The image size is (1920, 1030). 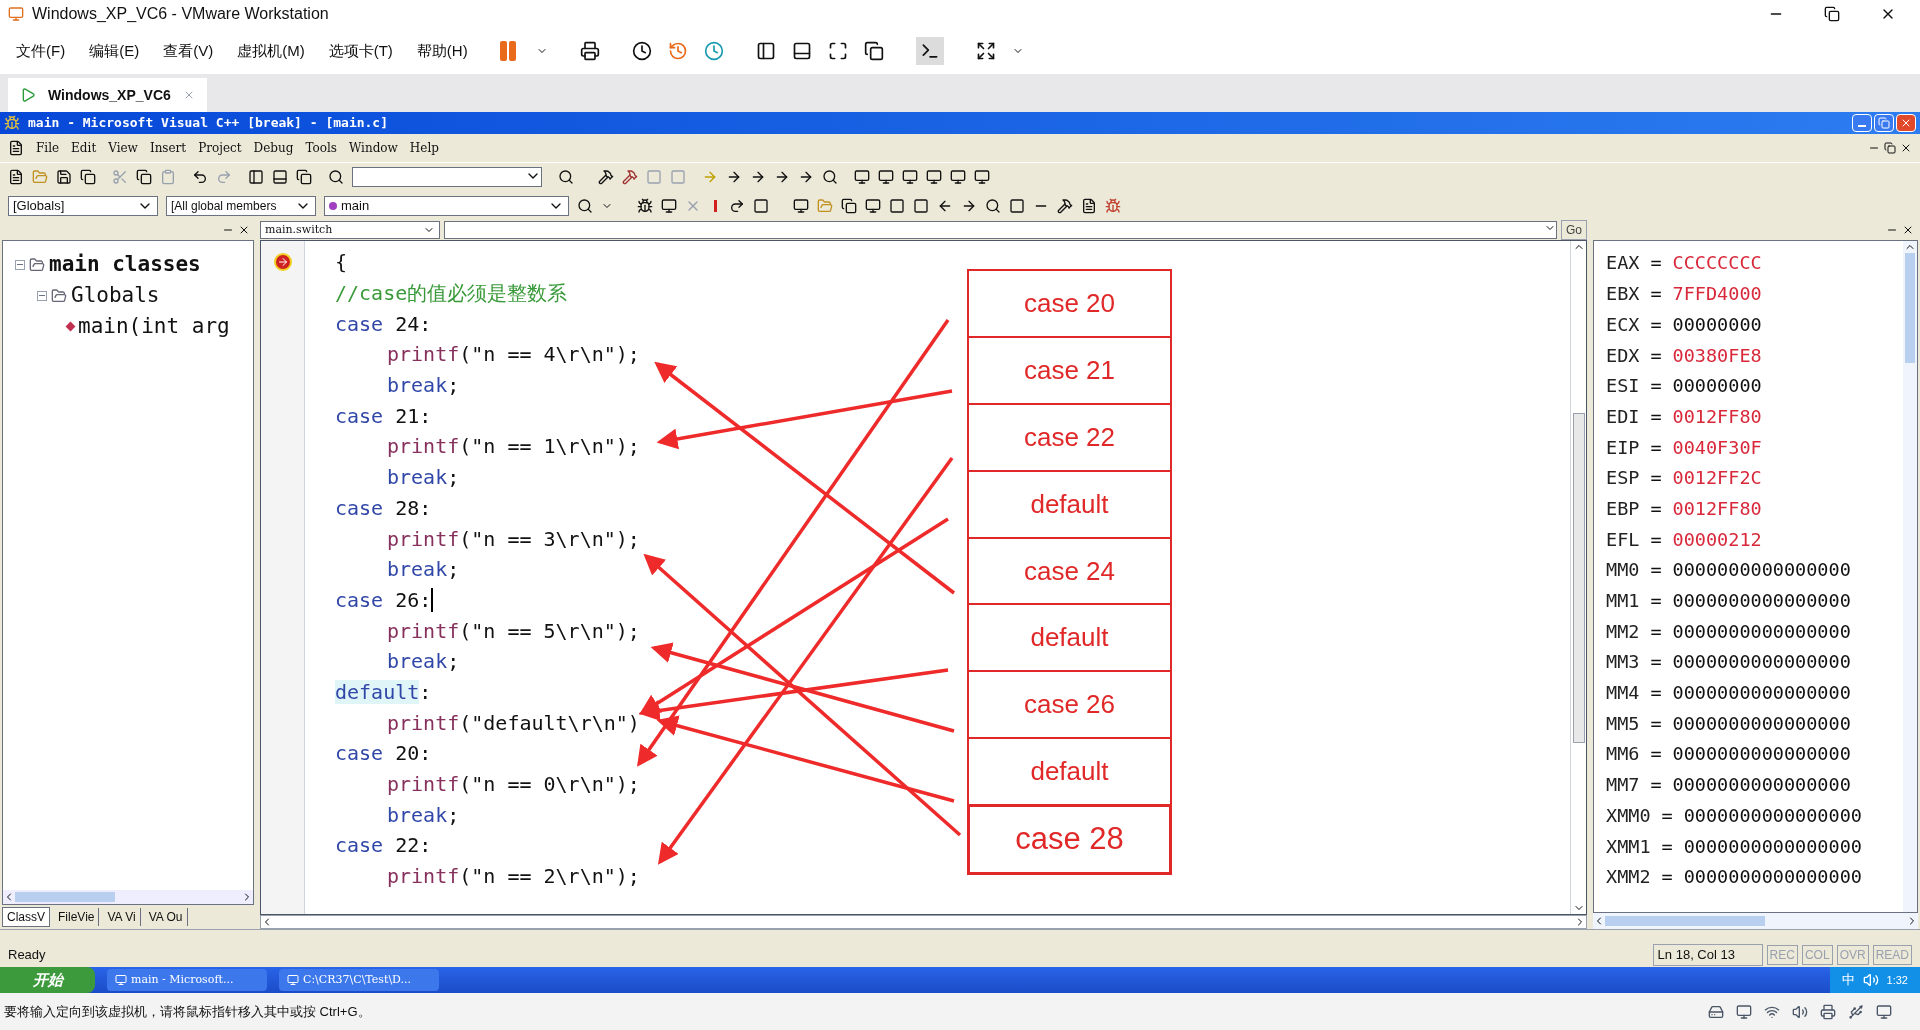 I want to click on vm-tab: Windows_XP_VC6, so click(x=107, y=95).